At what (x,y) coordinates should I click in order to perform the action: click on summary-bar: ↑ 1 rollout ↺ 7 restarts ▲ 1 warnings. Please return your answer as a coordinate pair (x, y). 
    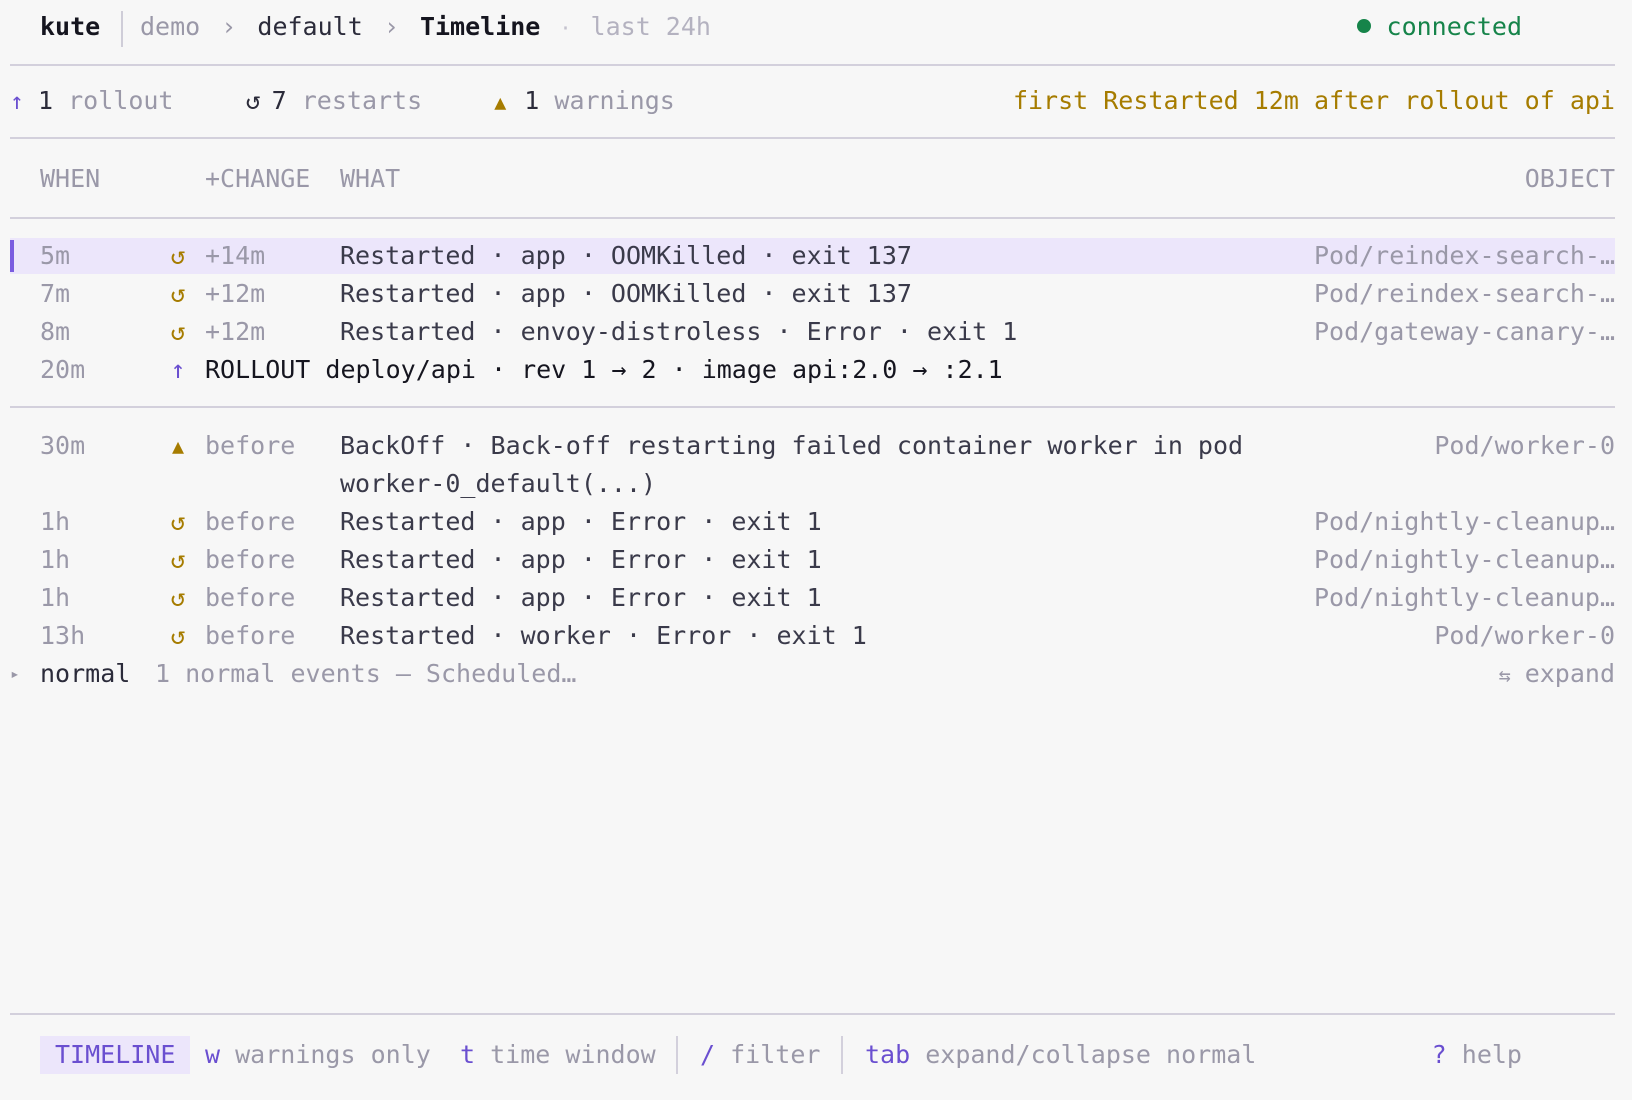
    Looking at the image, I should click on (342, 101).